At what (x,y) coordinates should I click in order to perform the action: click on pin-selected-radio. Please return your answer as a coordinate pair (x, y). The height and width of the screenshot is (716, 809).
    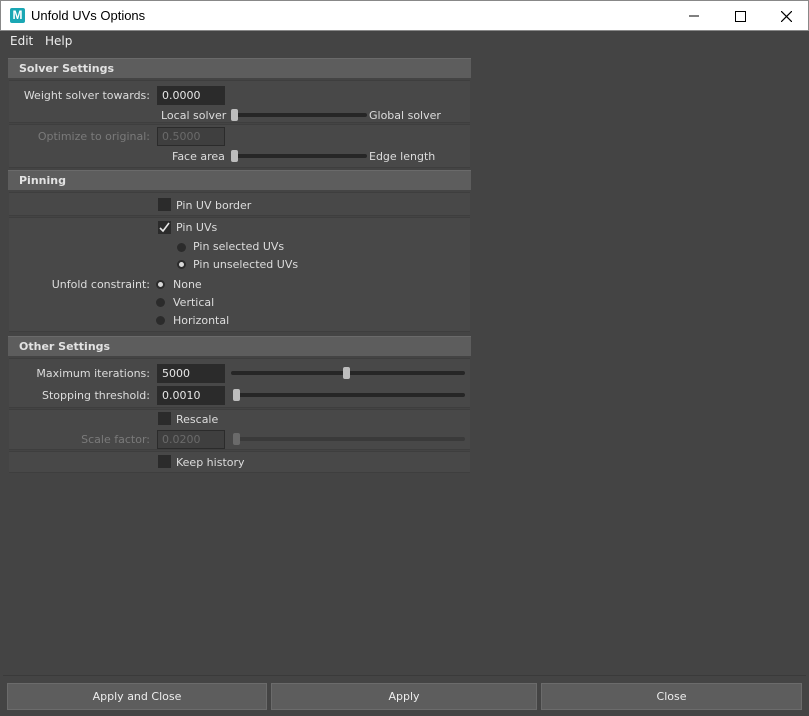
    Looking at the image, I should click on (181, 247).